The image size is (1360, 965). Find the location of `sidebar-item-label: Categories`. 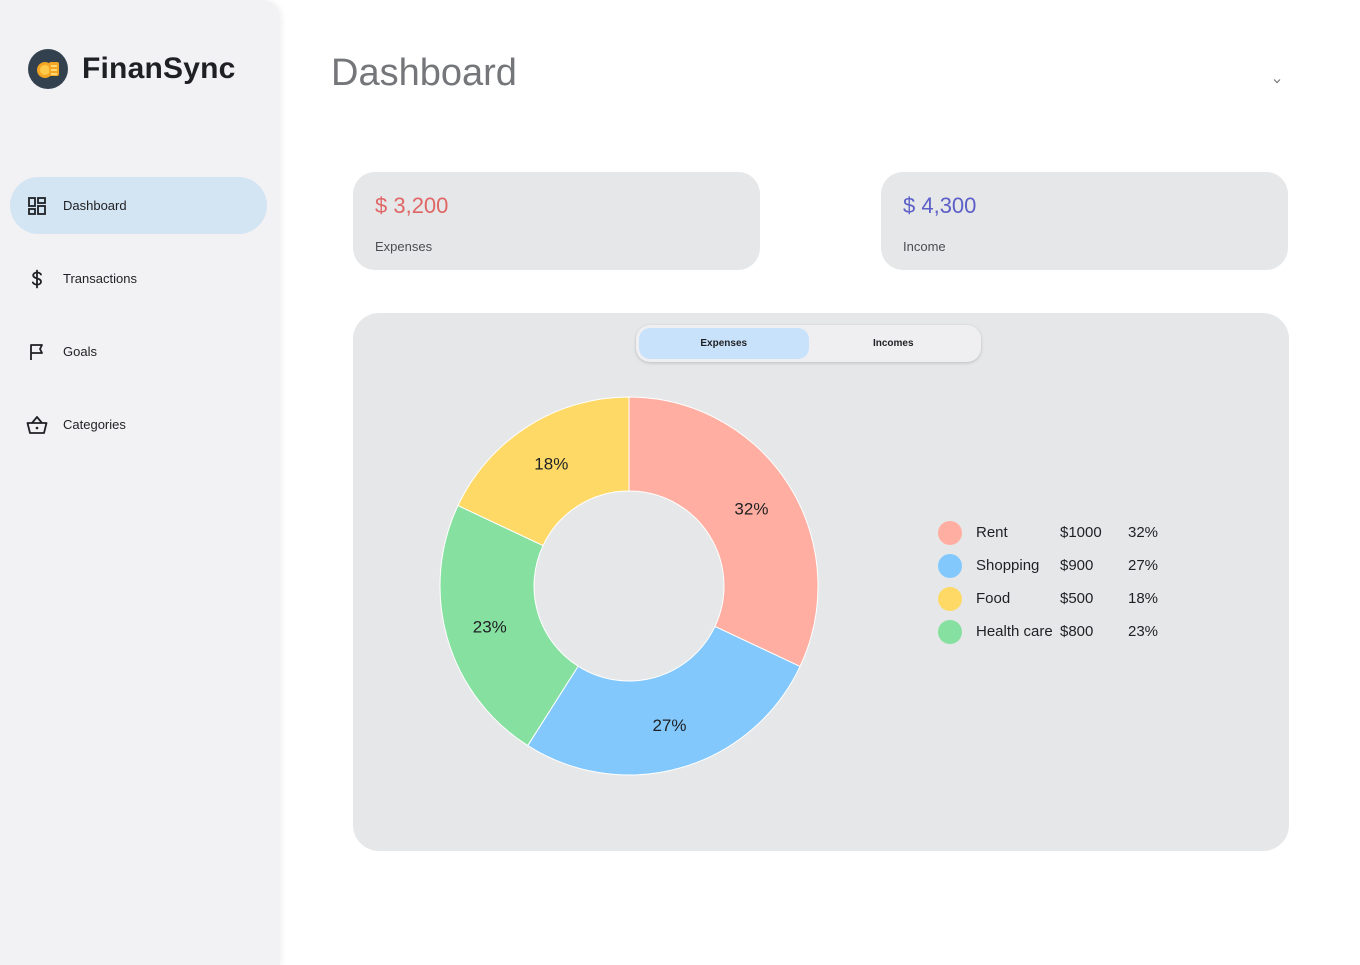

sidebar-item-label: Categories is located at coordinates (94, 424).